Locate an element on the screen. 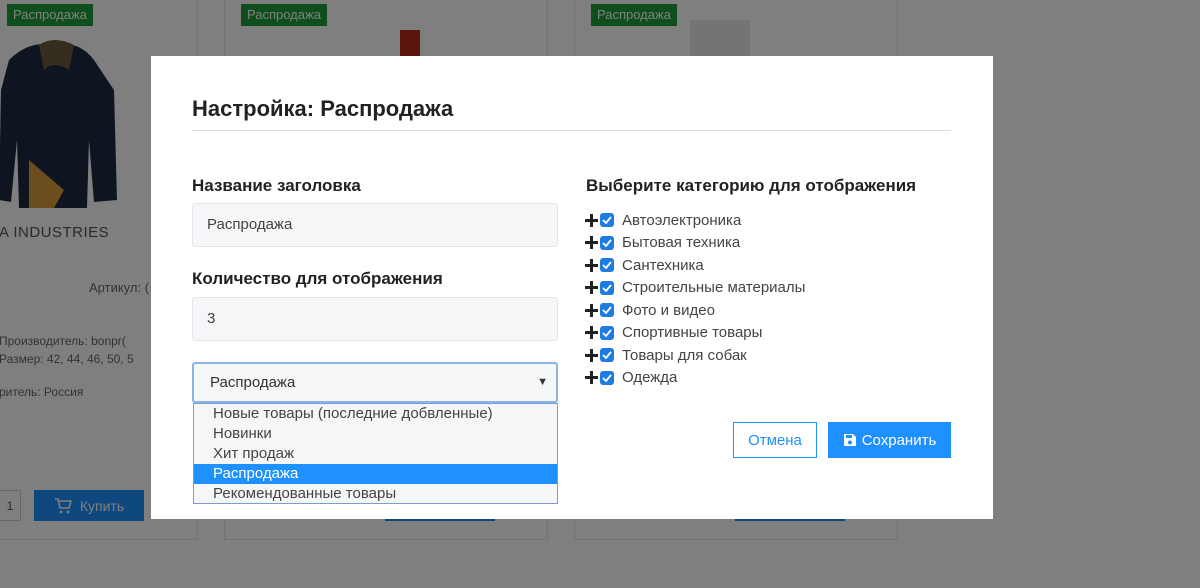  category-item: Одежда is located at coordinates (695, 378).